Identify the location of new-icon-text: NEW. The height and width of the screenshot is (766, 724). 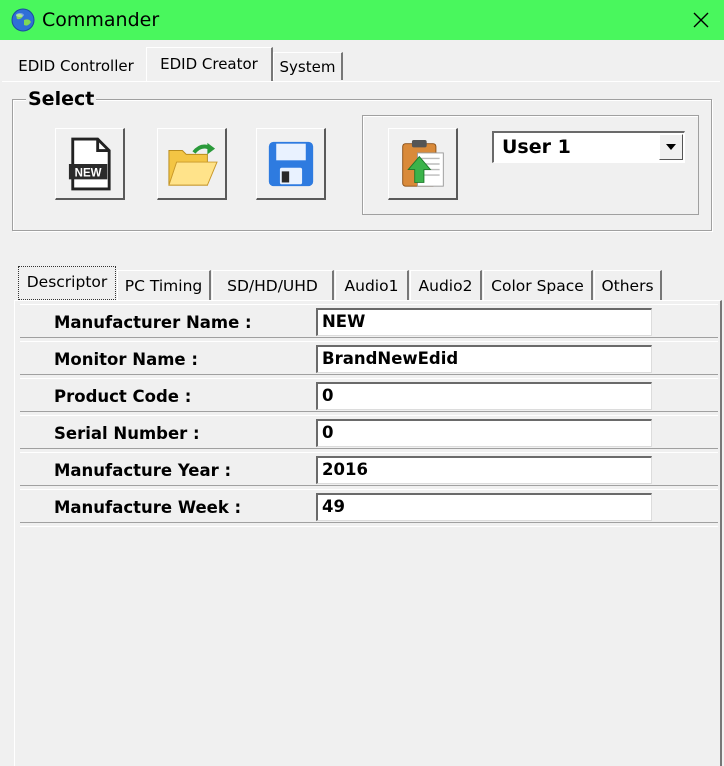
(87, 173).